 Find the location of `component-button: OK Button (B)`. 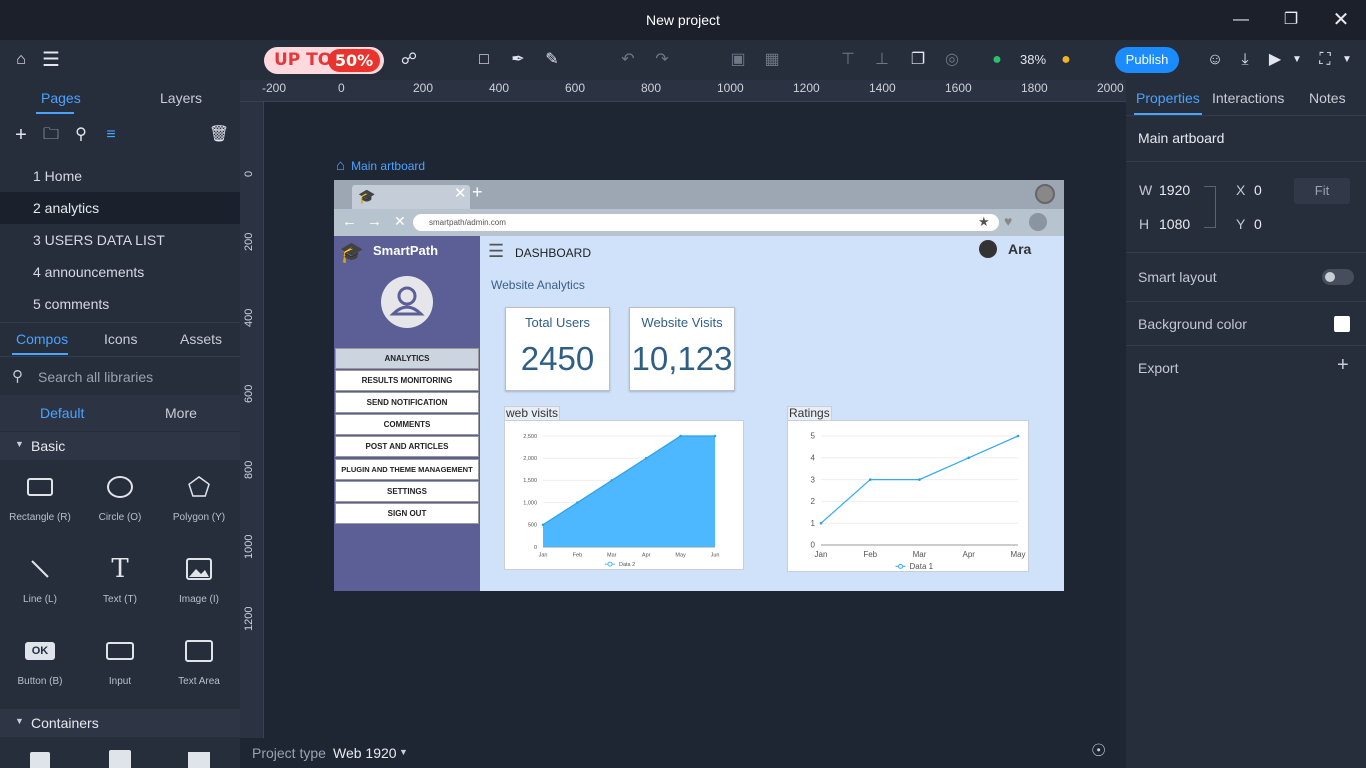

component-button: OK Button (B) is located at coordinates (40, 661).